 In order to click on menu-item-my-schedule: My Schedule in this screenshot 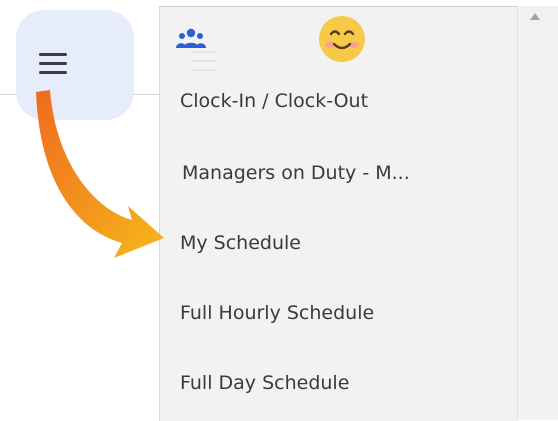, I will do `click(240, 243)`.